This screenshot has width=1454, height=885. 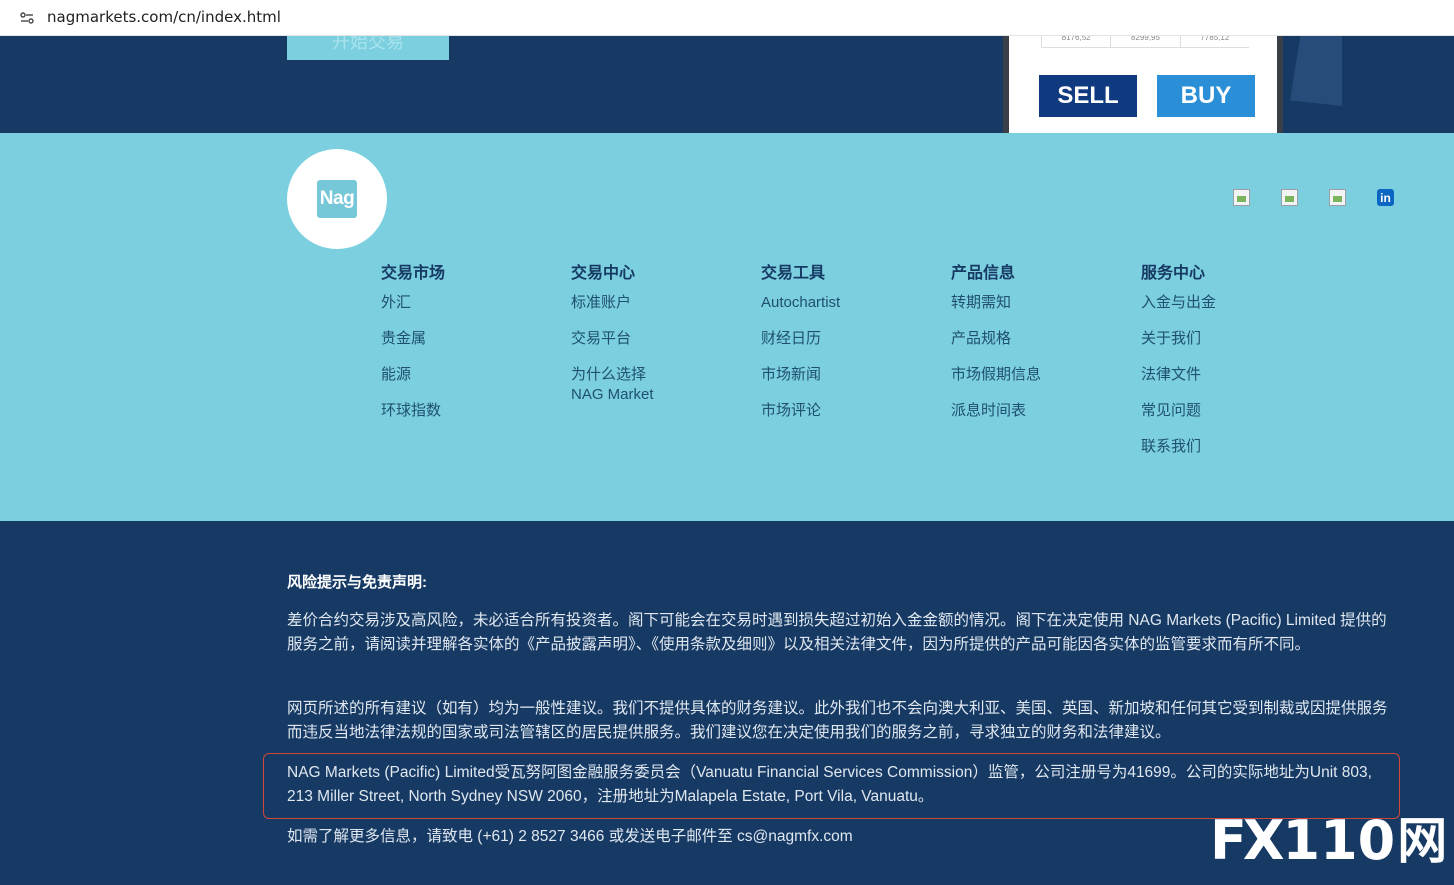 What do you see at coordinates (27, 18) in the screenshot?
I see `site-info-icon` at bounding box center [27, 18].